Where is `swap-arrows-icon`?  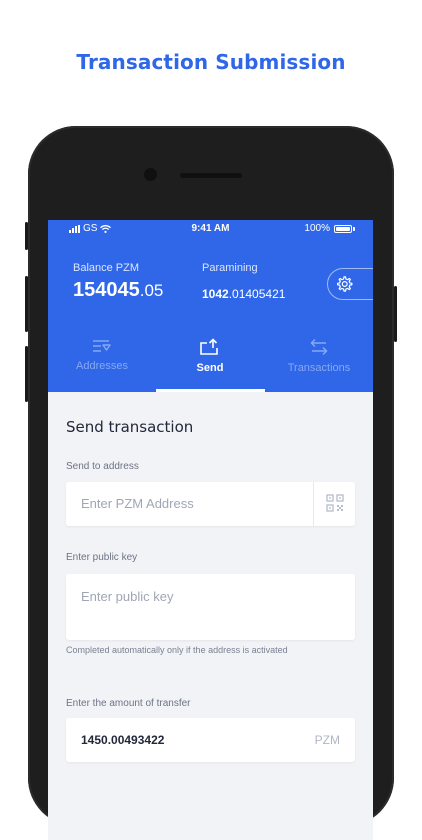
swap-arrows-icon is located at coordinates (319, 347).